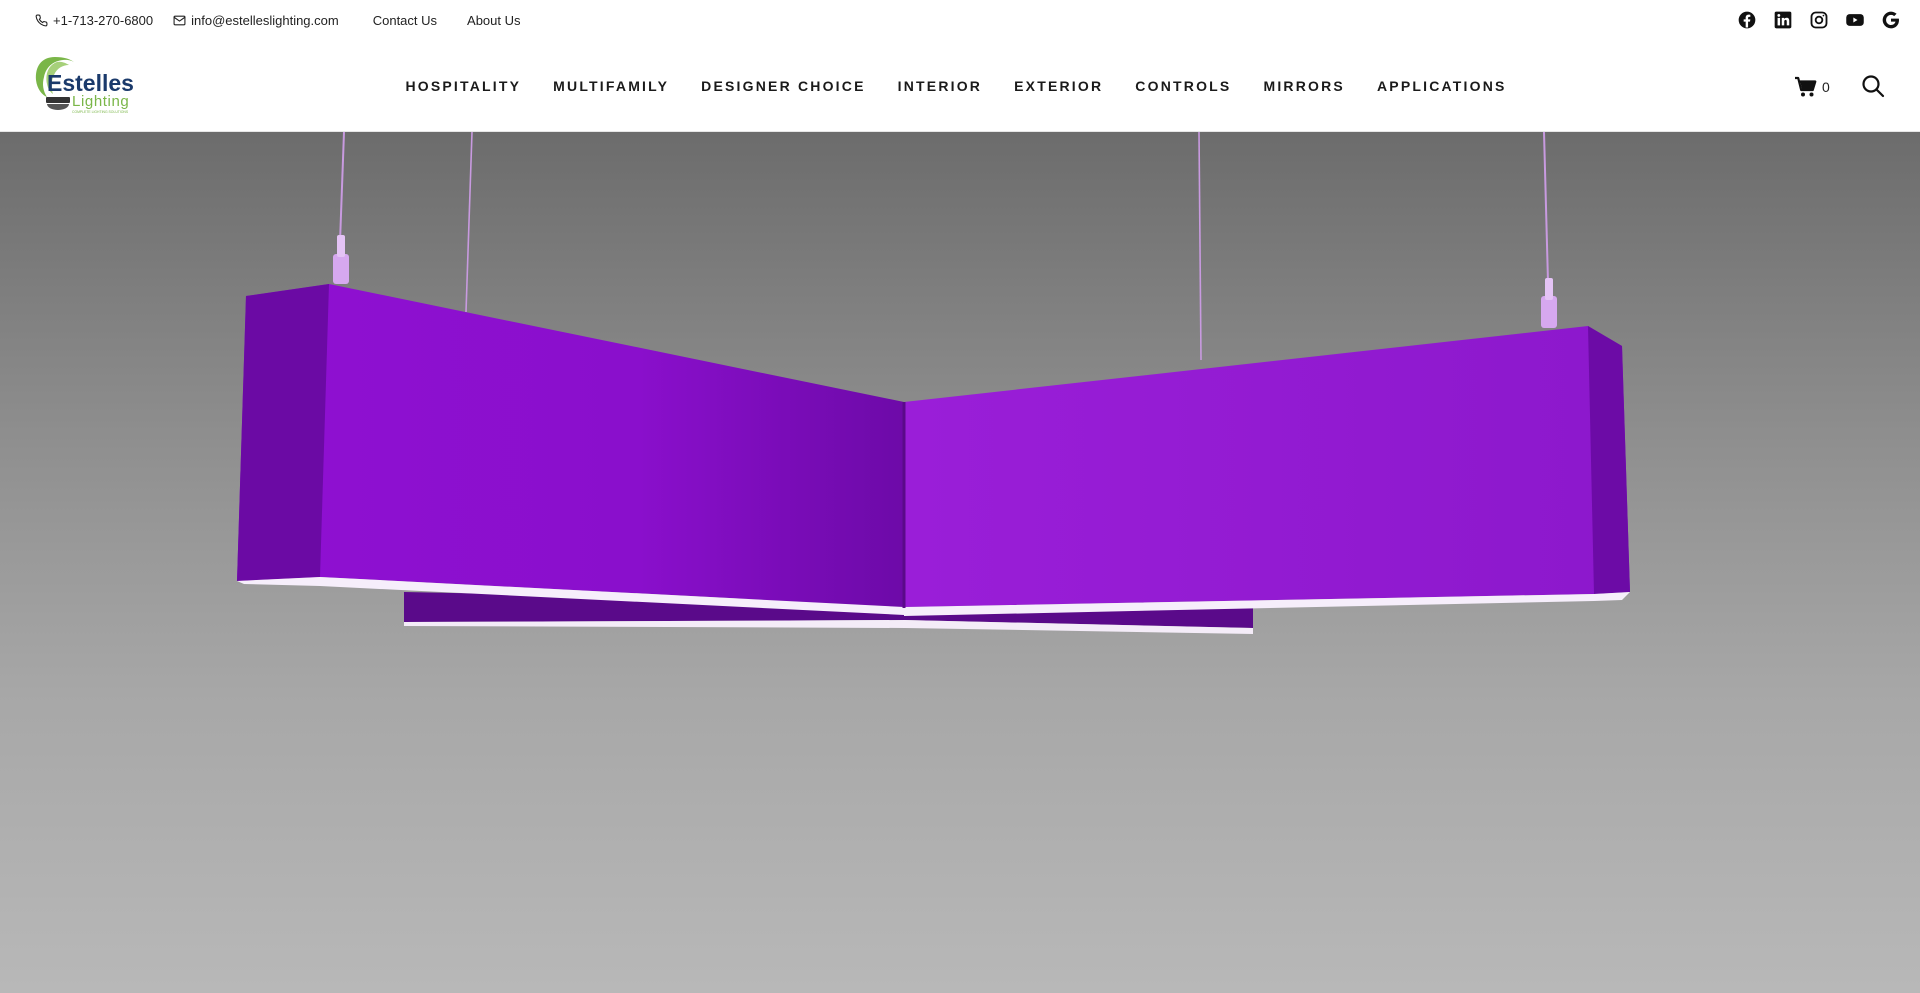 This screenshot has width=1920, height=993. What do you see at coordinates (1826, 87) in the screenshot?
I see `cart-count: 0` at bounding box center [1826, 87].